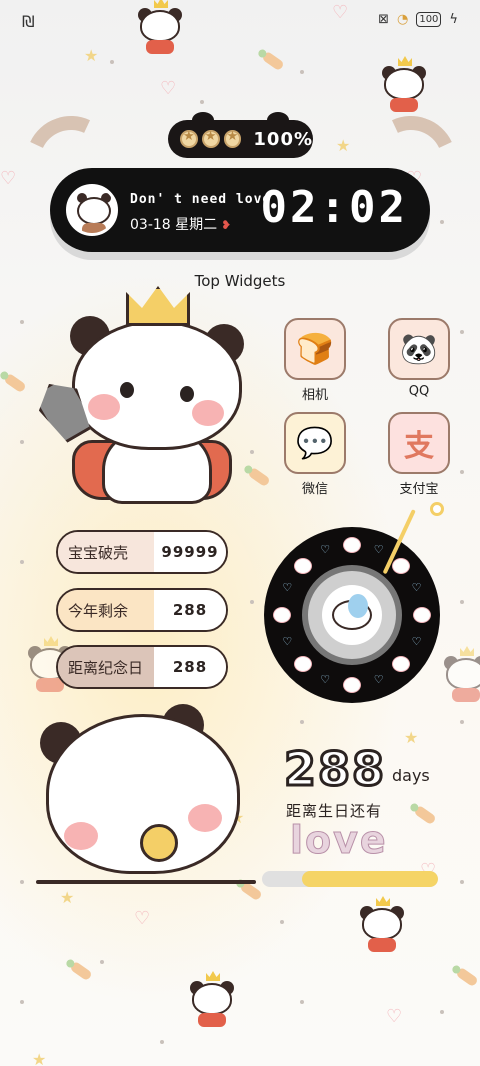  What do you see at coordinates (383, 19) in the screenshot?
I see `sim-off-icon: ⊠` at bounding box center [383, 19].